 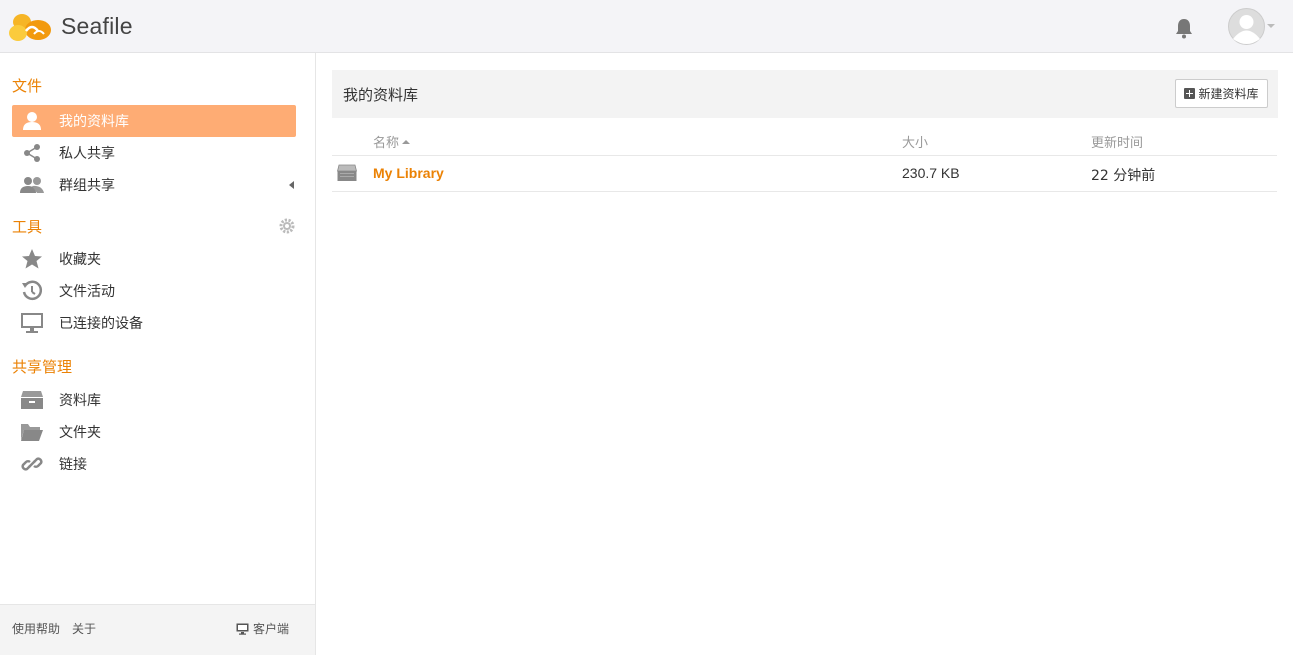 What do you see at coordinates (30, 27) in the screenshot?
I see `seafile-logo-icon` at bounding box center [30, 27].